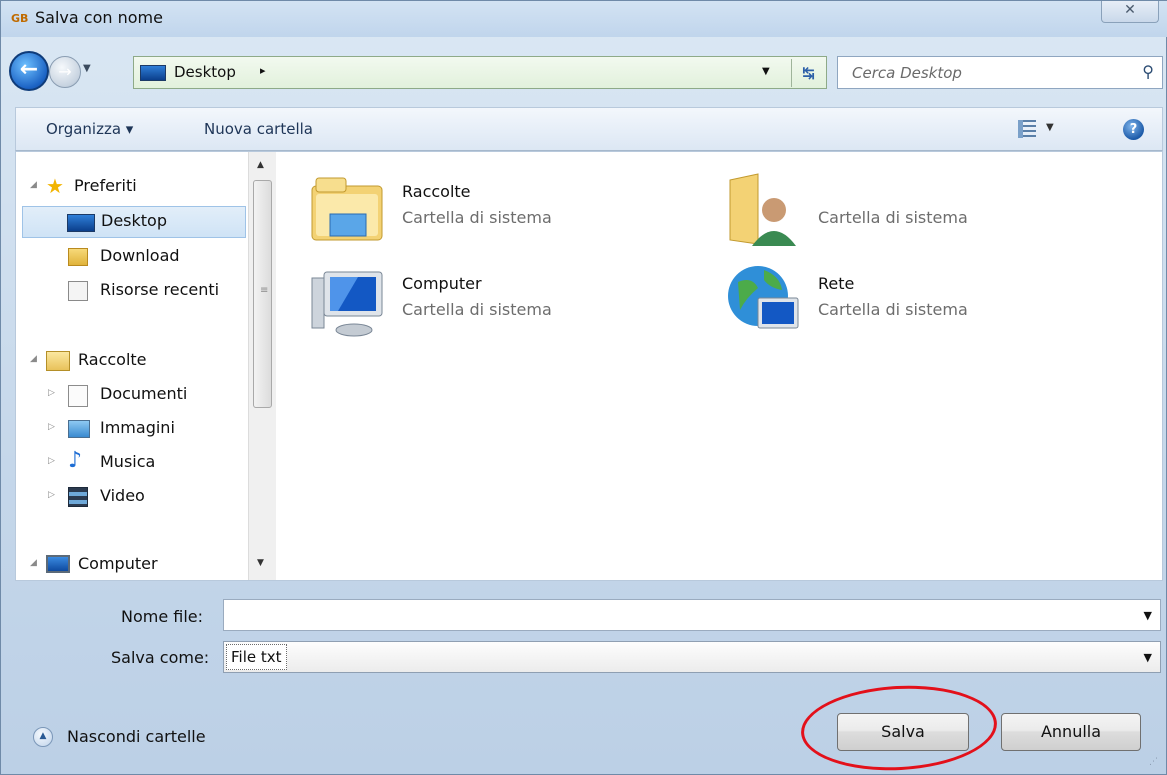 The width and height of the screenshot is (1167, 775). What do you see at coordinates (43, 737) in the screenshot?
I see `chevron-up-icon: ▲` at bounding box center [43, 737].